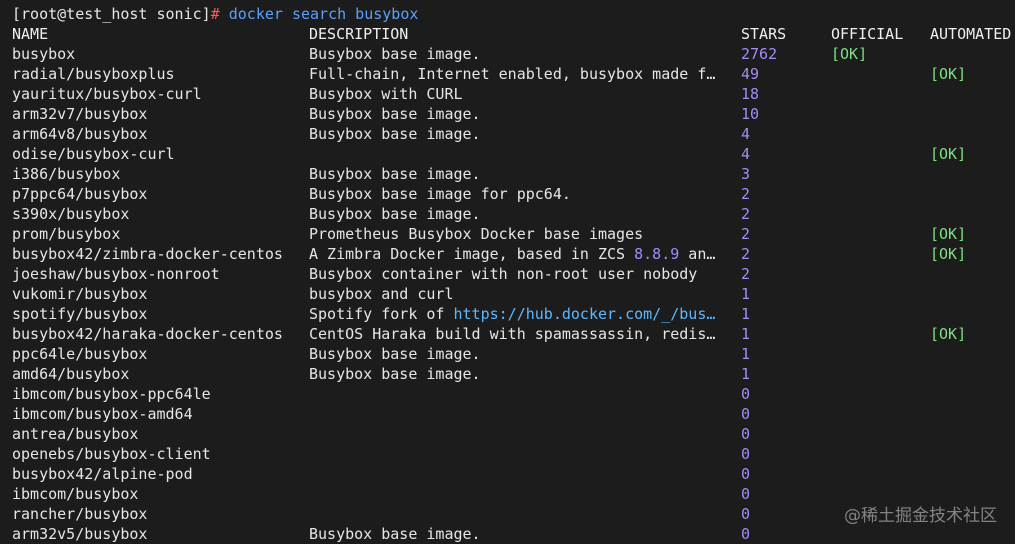 This screenshot has width=1015, height=544. Describe the element at coordinates (80, 114) in the screenshot. I see `repo-name: arm32v7/busybox` at that location.